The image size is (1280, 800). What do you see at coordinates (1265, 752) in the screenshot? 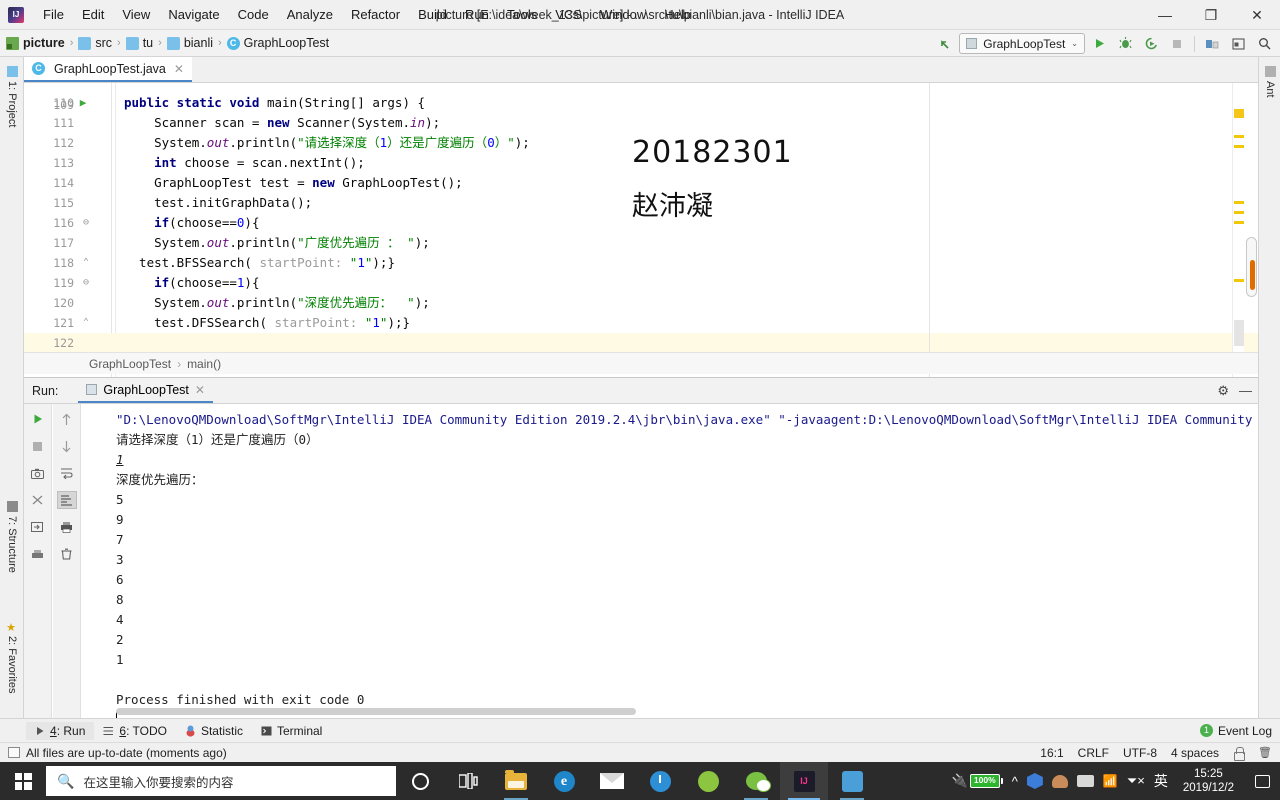
I see `trash-icon: 🗑` at bounding box center [1265, 752].